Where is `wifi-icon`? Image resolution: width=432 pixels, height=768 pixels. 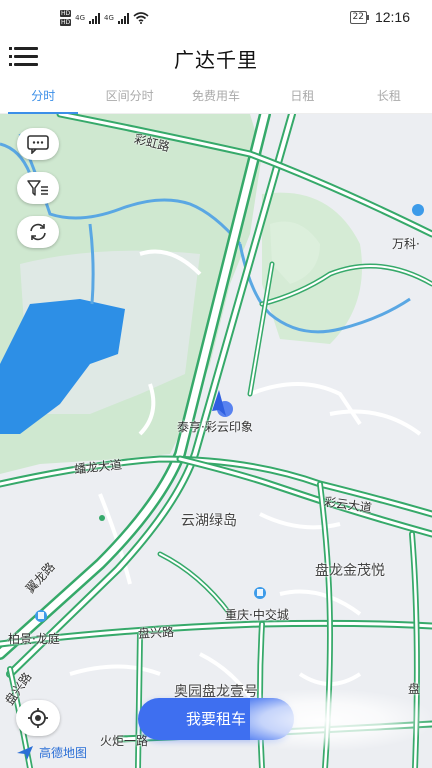 wifi-icon is located at coordinates (141, 18).